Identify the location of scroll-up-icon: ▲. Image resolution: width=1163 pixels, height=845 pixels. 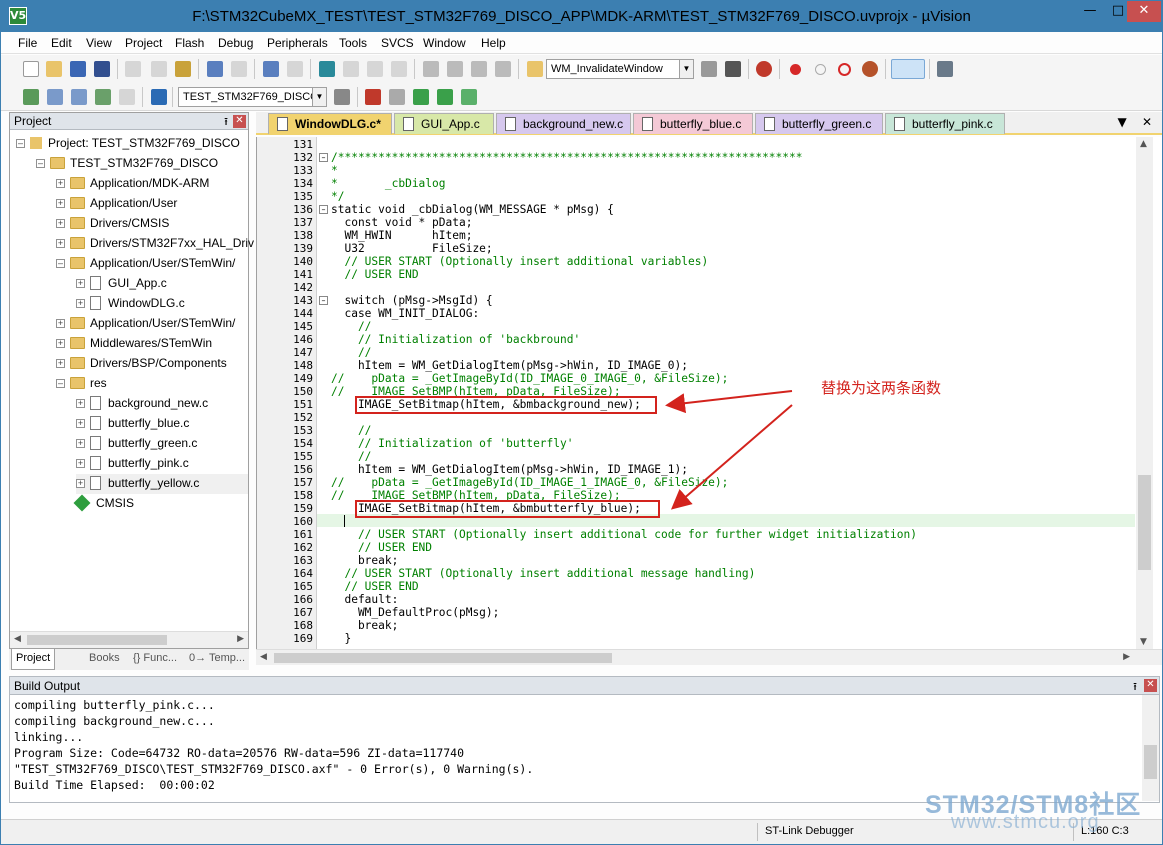
(1143, 144).